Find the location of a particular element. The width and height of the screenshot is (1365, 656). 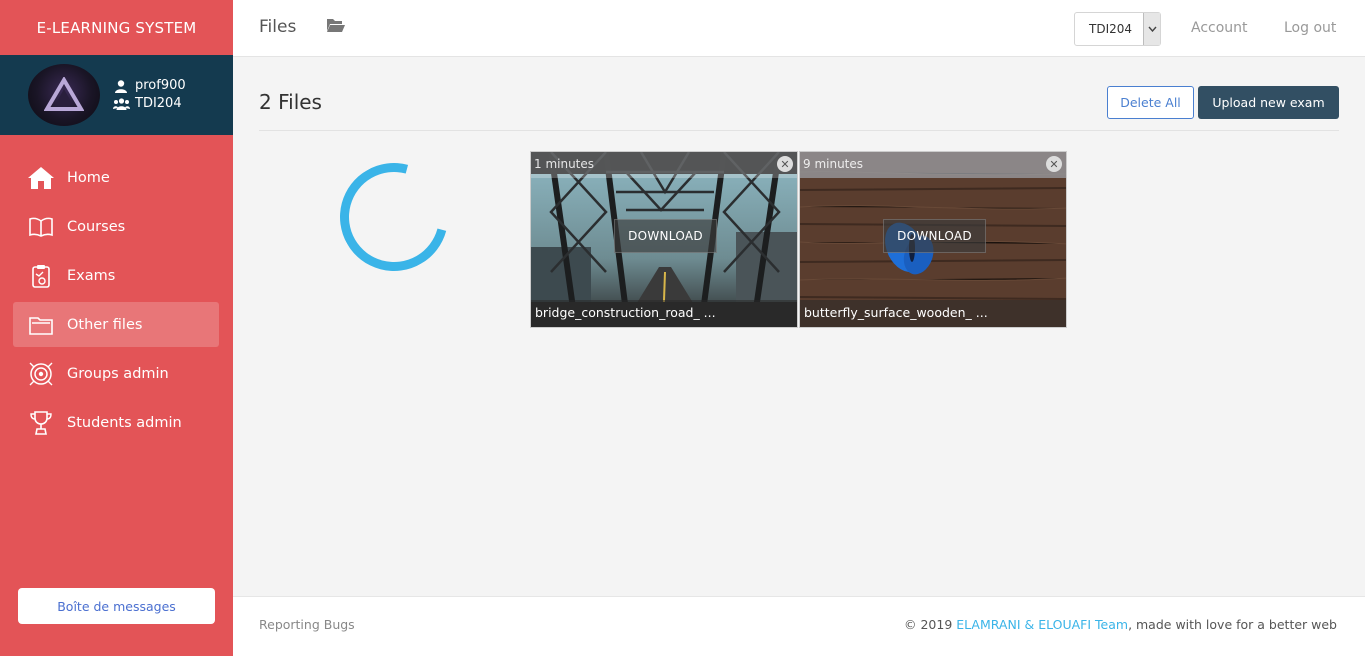

reporting-bugs-link: Reporting Bugs is located at coordinates (307, 624).